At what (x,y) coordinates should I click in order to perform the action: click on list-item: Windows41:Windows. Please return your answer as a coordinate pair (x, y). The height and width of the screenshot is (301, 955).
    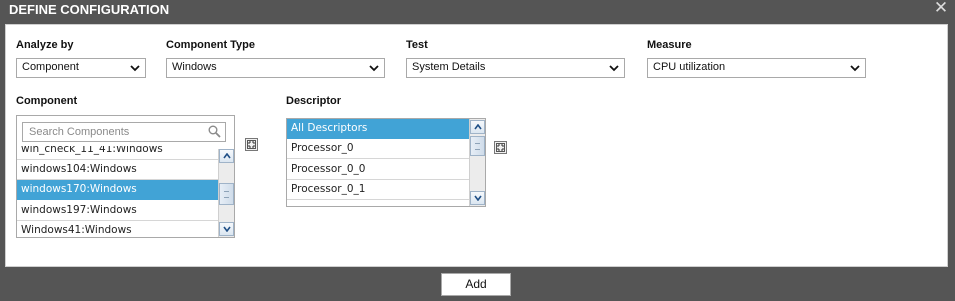
    Looking at the image, I should click on (117, 229).